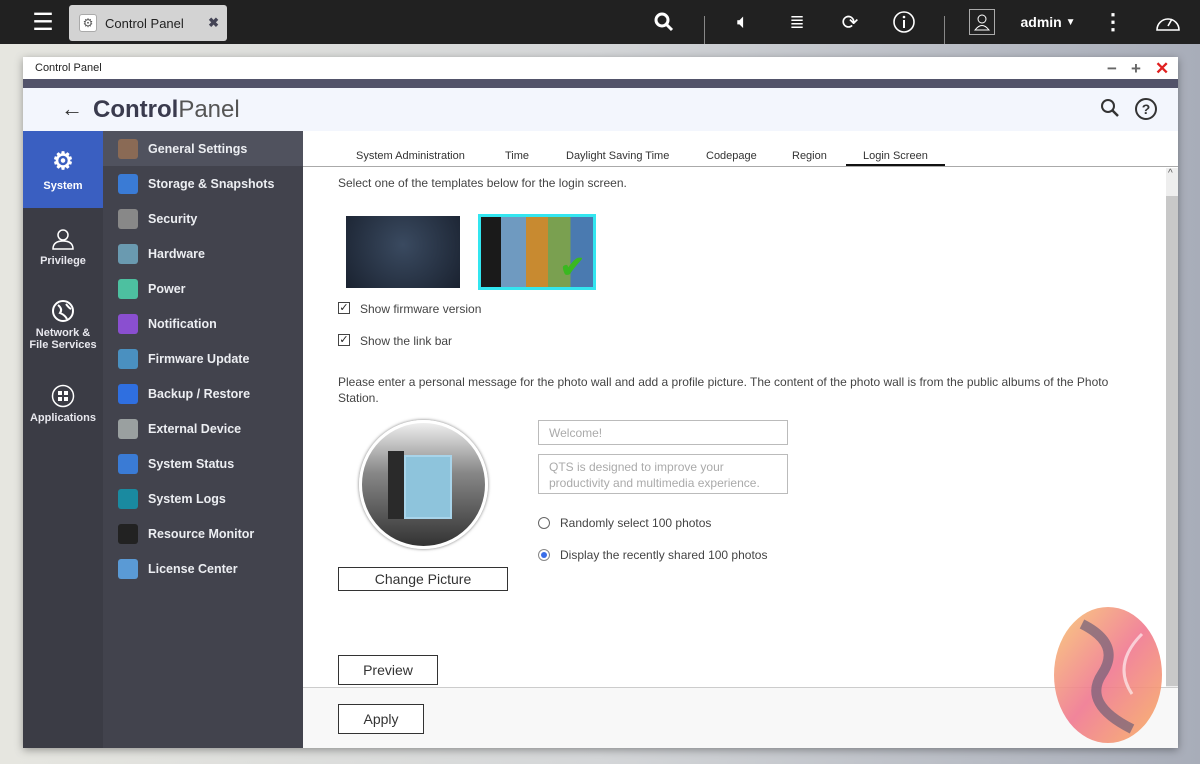  I want to click on menu-item-license-center: License Center, so click(203, 568).